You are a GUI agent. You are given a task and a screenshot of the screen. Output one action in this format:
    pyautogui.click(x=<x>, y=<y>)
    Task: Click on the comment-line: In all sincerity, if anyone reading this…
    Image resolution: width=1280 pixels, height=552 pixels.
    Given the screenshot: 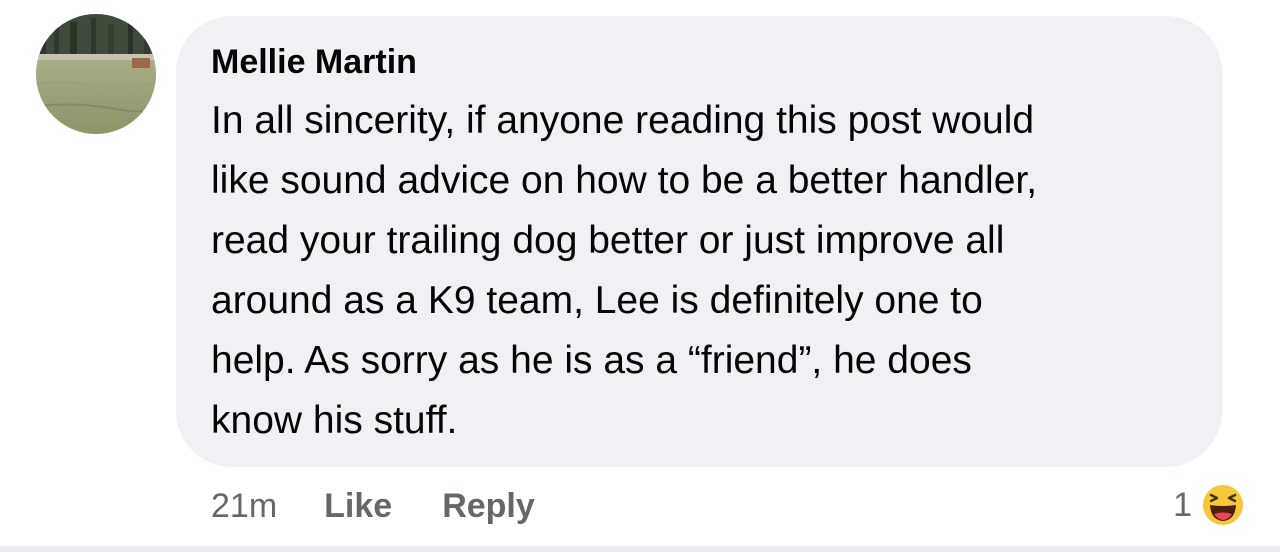 What is the action you would take?
    pyautogui.click(x=623, y=120)
    